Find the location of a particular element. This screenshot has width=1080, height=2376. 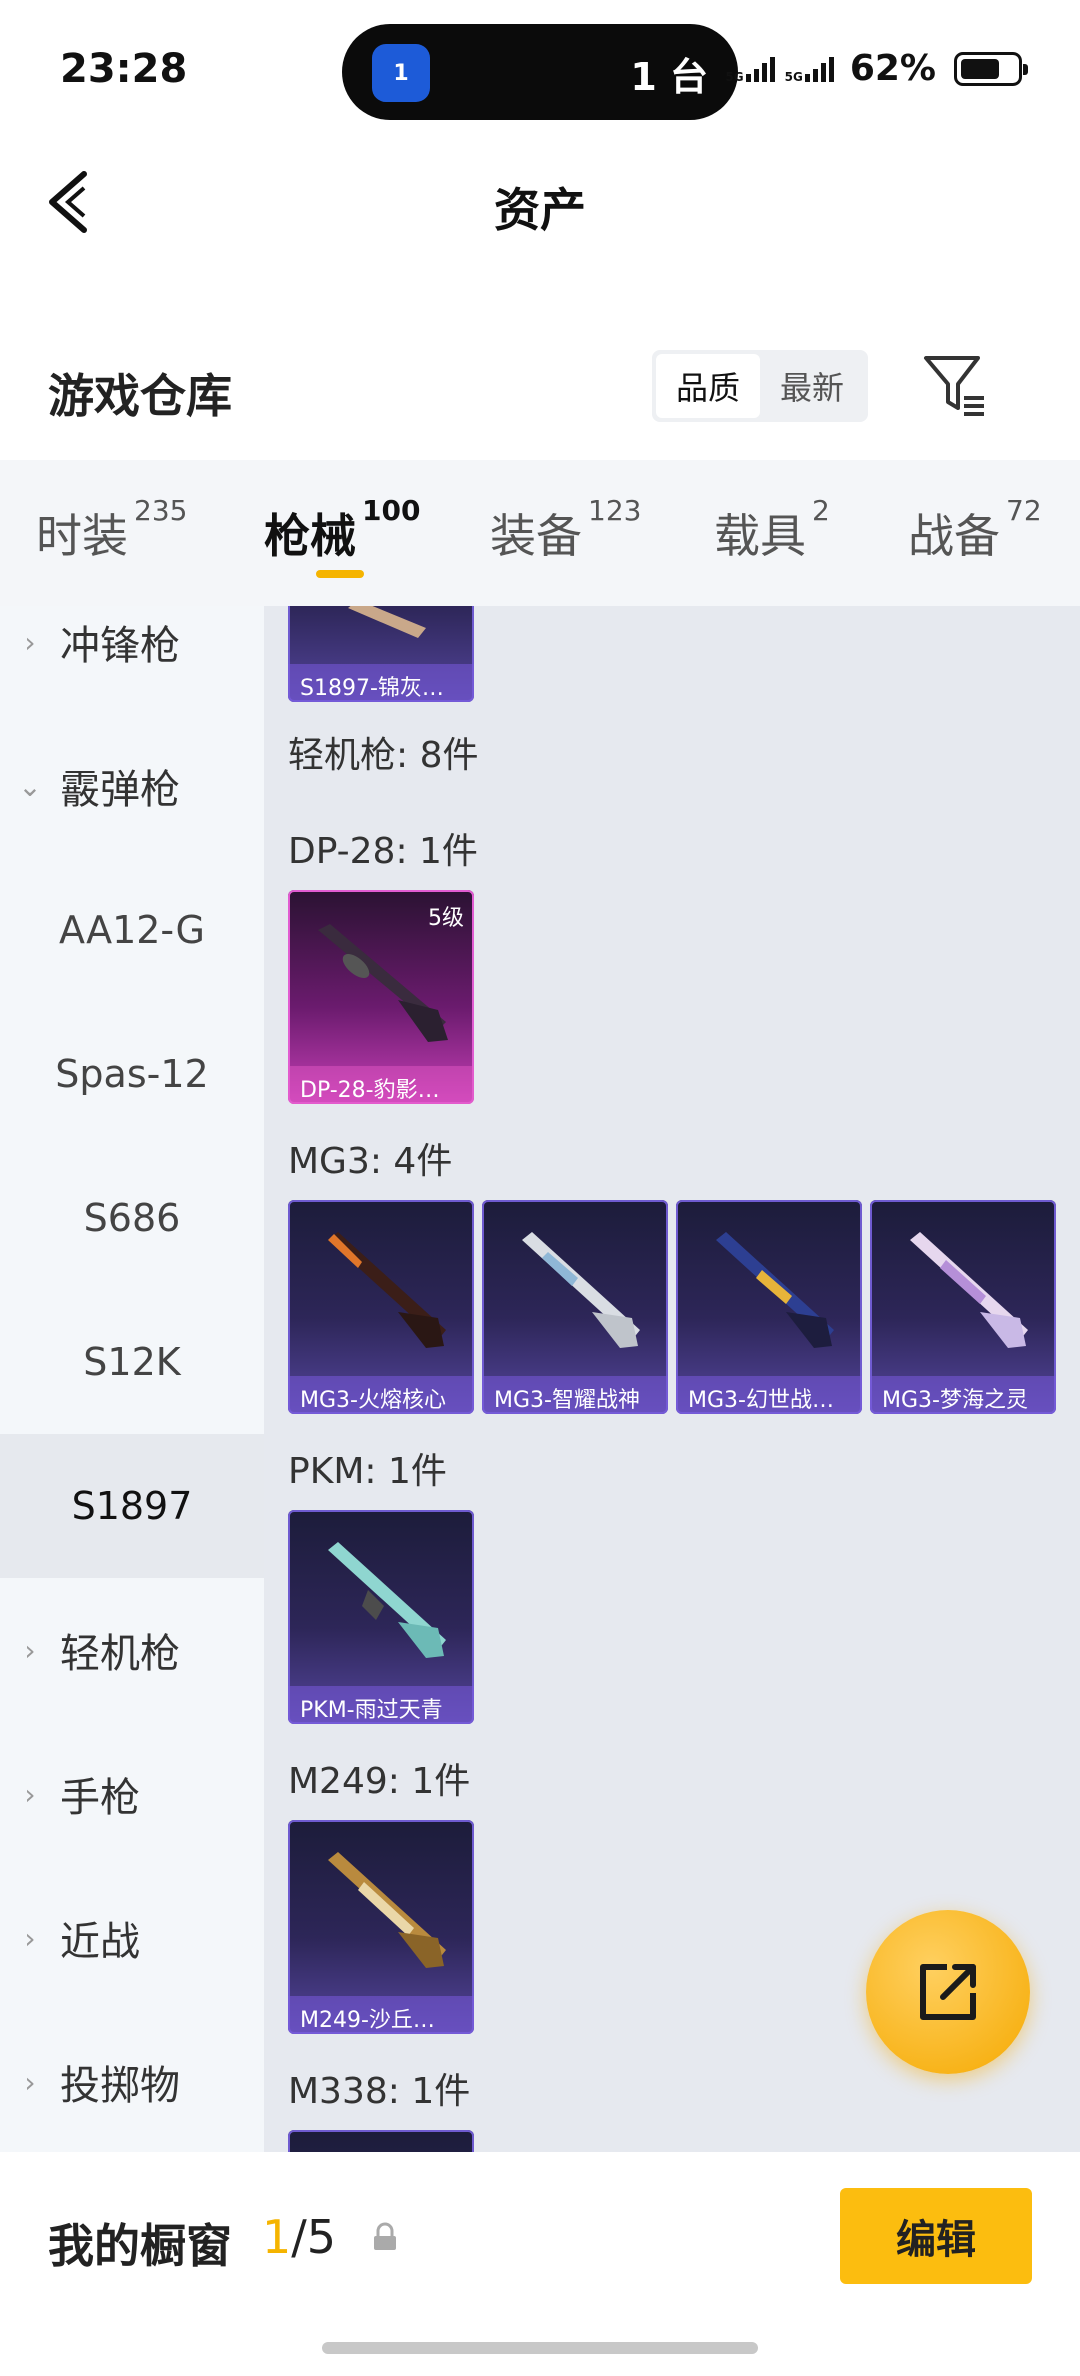

sidebar-item-melee: › 近战 is located at coordinates (132, 1938).